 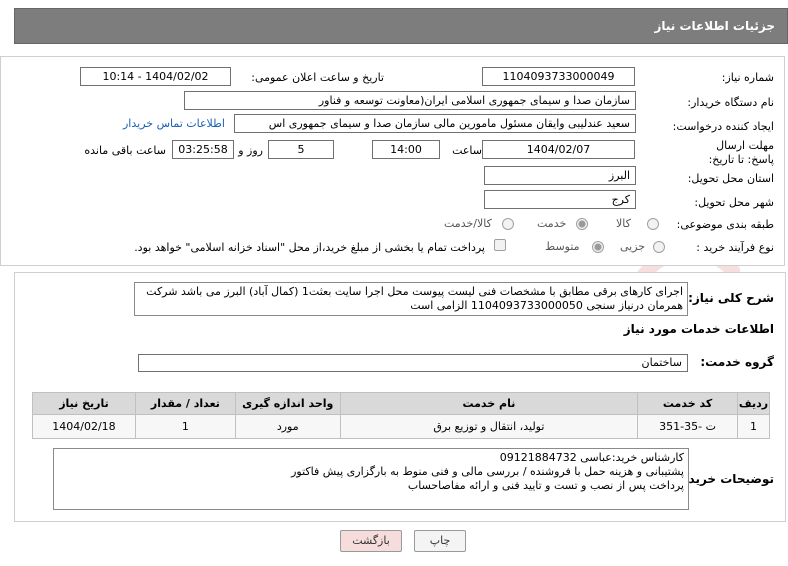 I want to click on cell-service-name: تولید، انتقال و توزیع برق, so click(x=489, y=426).